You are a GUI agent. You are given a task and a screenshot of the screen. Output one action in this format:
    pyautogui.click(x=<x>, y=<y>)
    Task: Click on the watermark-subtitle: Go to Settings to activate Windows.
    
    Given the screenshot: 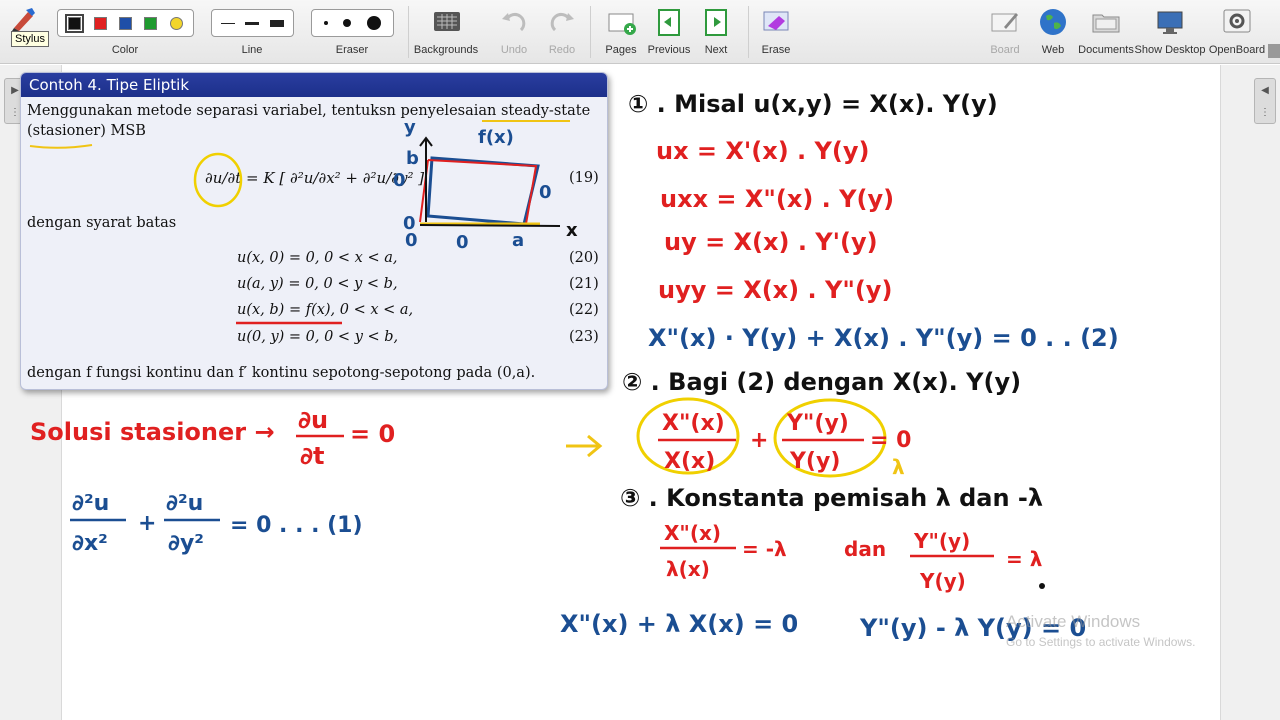 What is the action you would take?
    pyautogui.click(x=1101, y=642)
    